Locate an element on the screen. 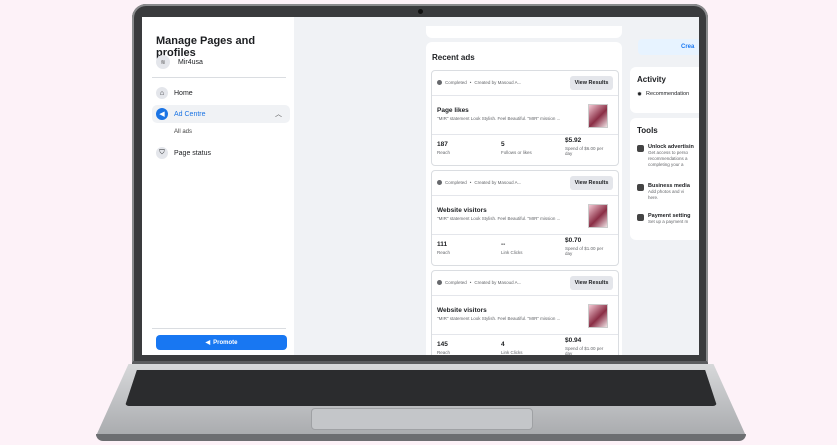  lock-icon is located at coordinates (640, 148).